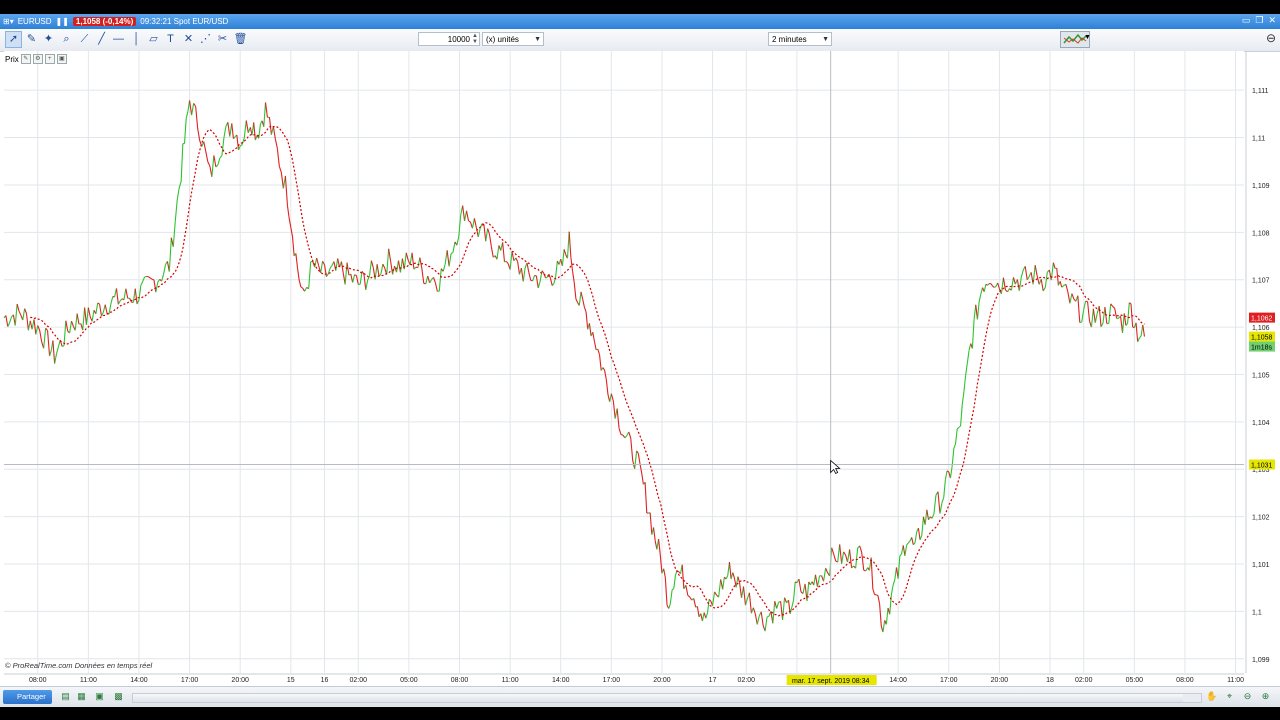 The width and height of the screenshot is (1280, 720). What do you see at coordinates (66, 39) in the screenshot?
I see `zoom-tool-icon: ⌕` at bounding box center [66, 39].